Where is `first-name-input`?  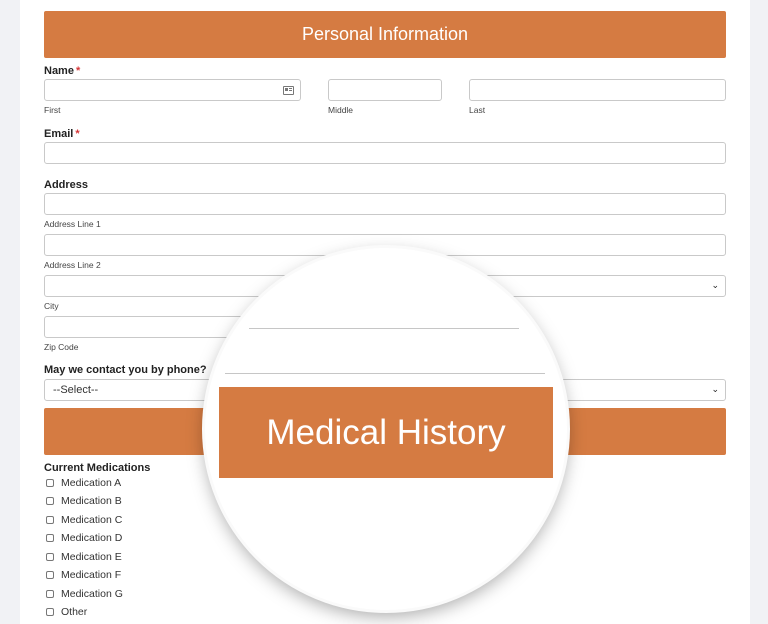
first-name-input is located at coordinates (172, 90).